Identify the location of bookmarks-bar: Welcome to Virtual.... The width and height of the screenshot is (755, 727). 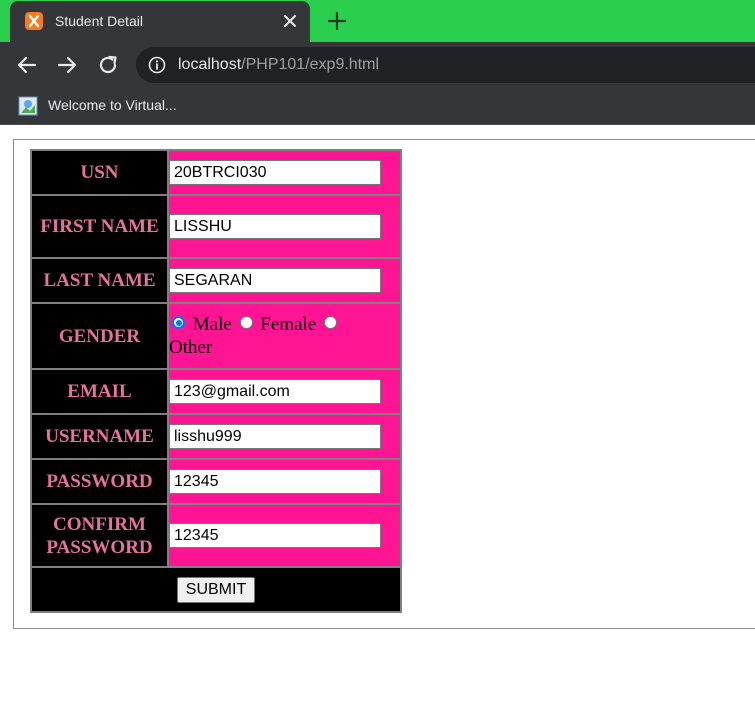
(377, 107).